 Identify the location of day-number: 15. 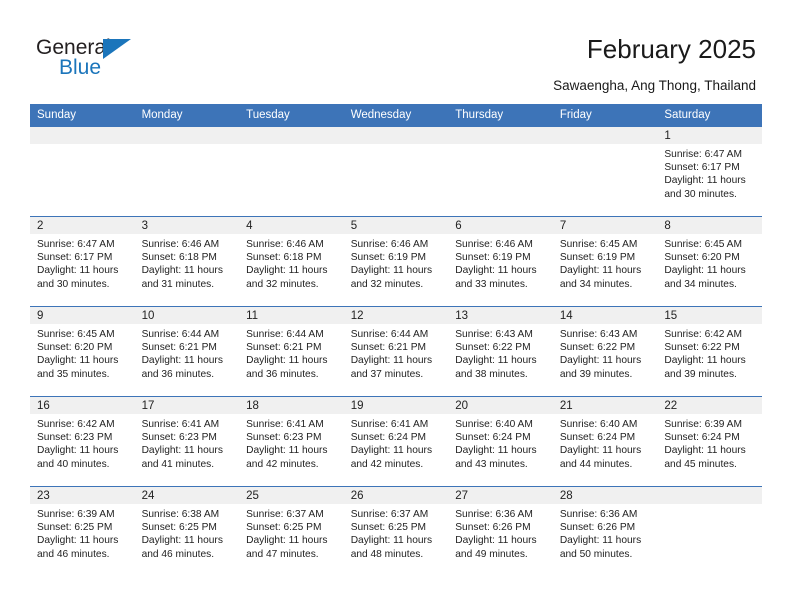
(709, 315).